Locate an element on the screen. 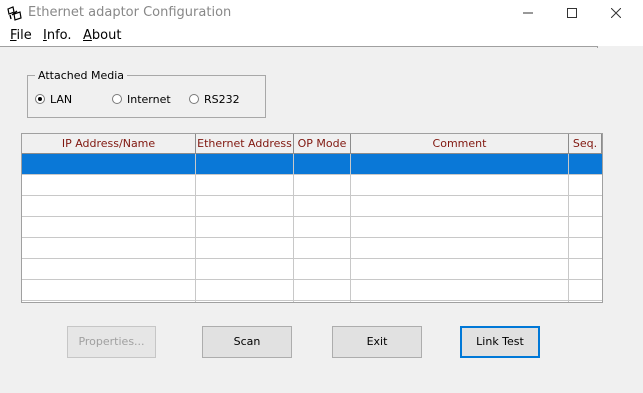  maximize-button is located at coordinates (572, 13).